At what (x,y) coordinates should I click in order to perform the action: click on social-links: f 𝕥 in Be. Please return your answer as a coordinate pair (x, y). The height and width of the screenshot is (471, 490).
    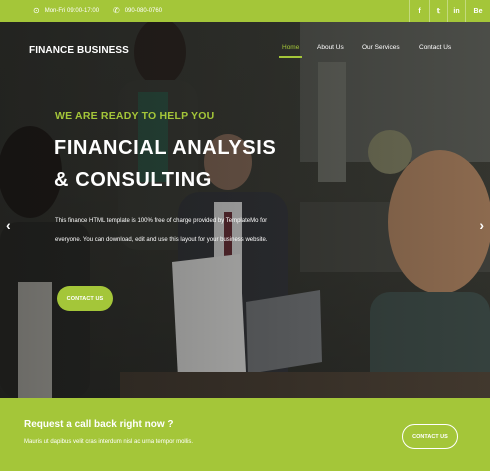
    Looking at the image, I should click on (449, 11).